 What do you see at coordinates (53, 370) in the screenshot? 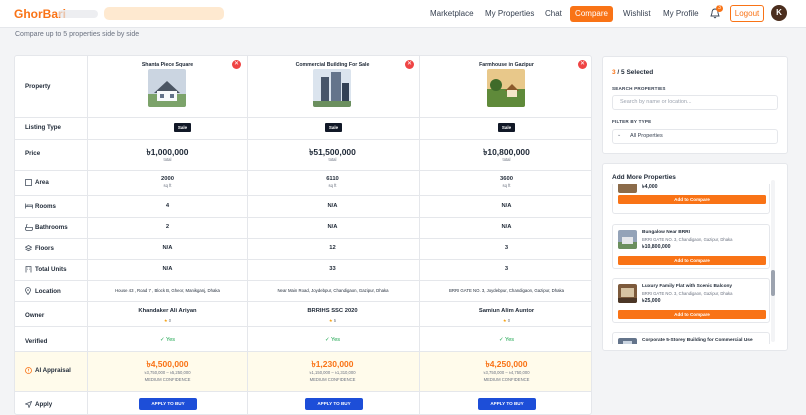
I see `label-ai-appraisal: AI Appraisal` at bounding box center [53, 370].